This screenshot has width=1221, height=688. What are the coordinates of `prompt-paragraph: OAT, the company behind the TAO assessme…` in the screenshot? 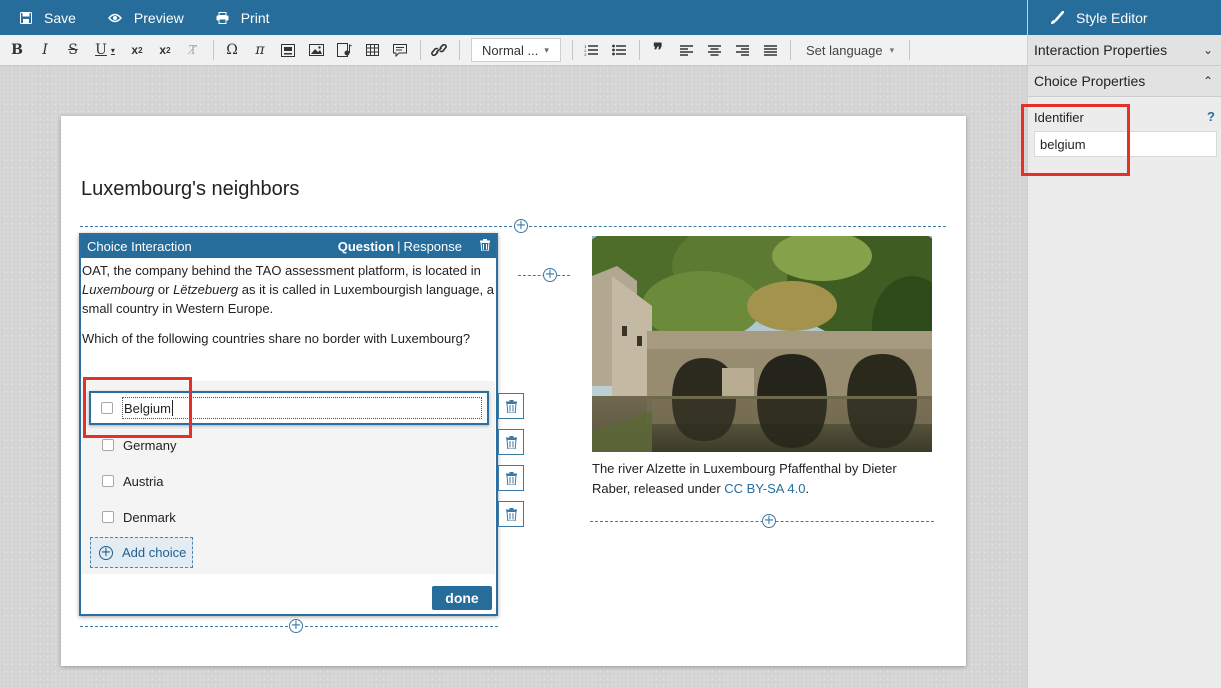 It's located at (288, 289).